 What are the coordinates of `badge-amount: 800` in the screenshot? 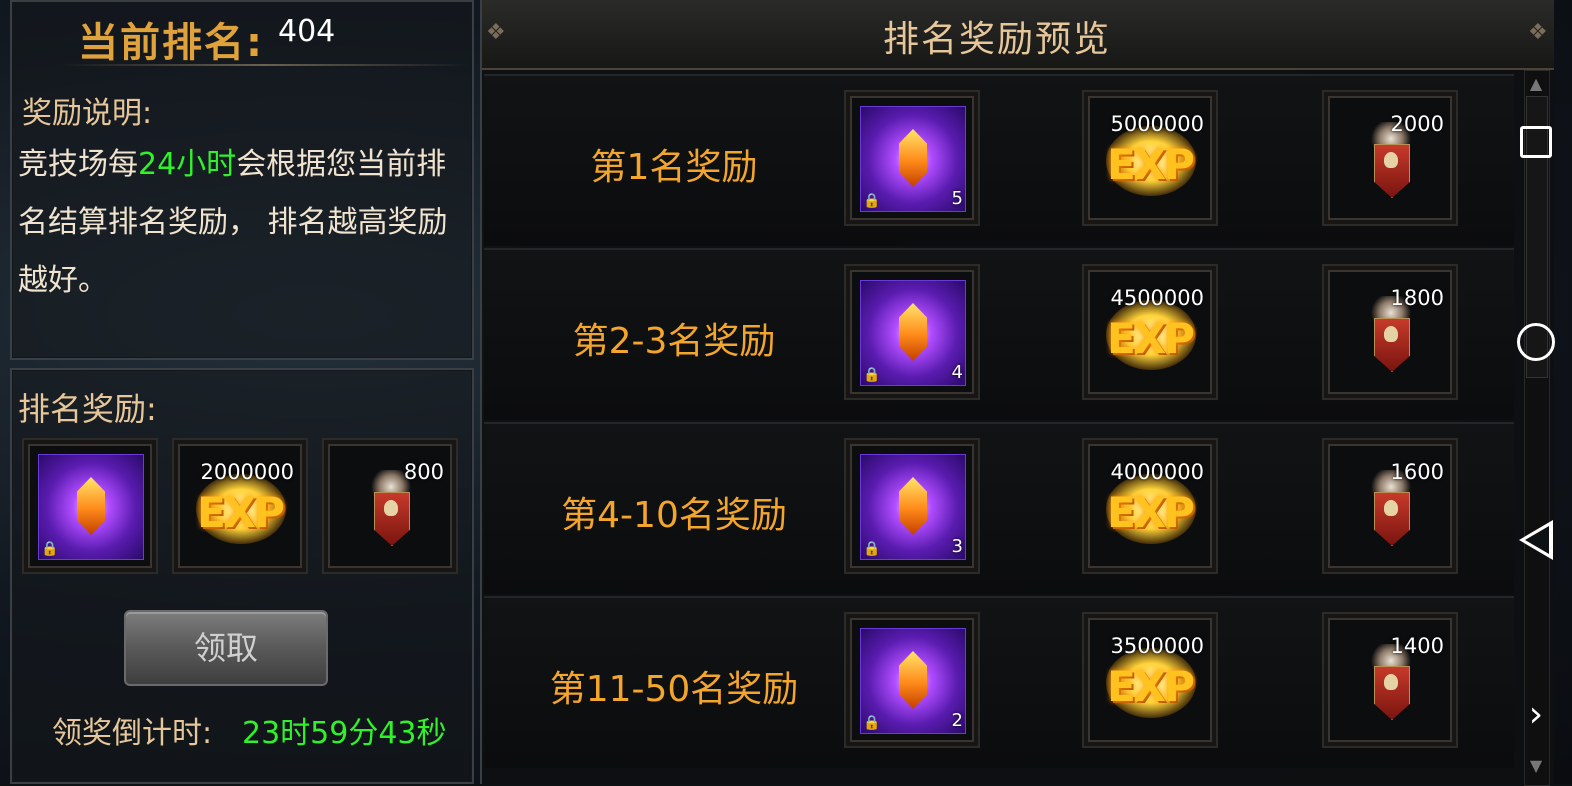 It's located at (423, 472).